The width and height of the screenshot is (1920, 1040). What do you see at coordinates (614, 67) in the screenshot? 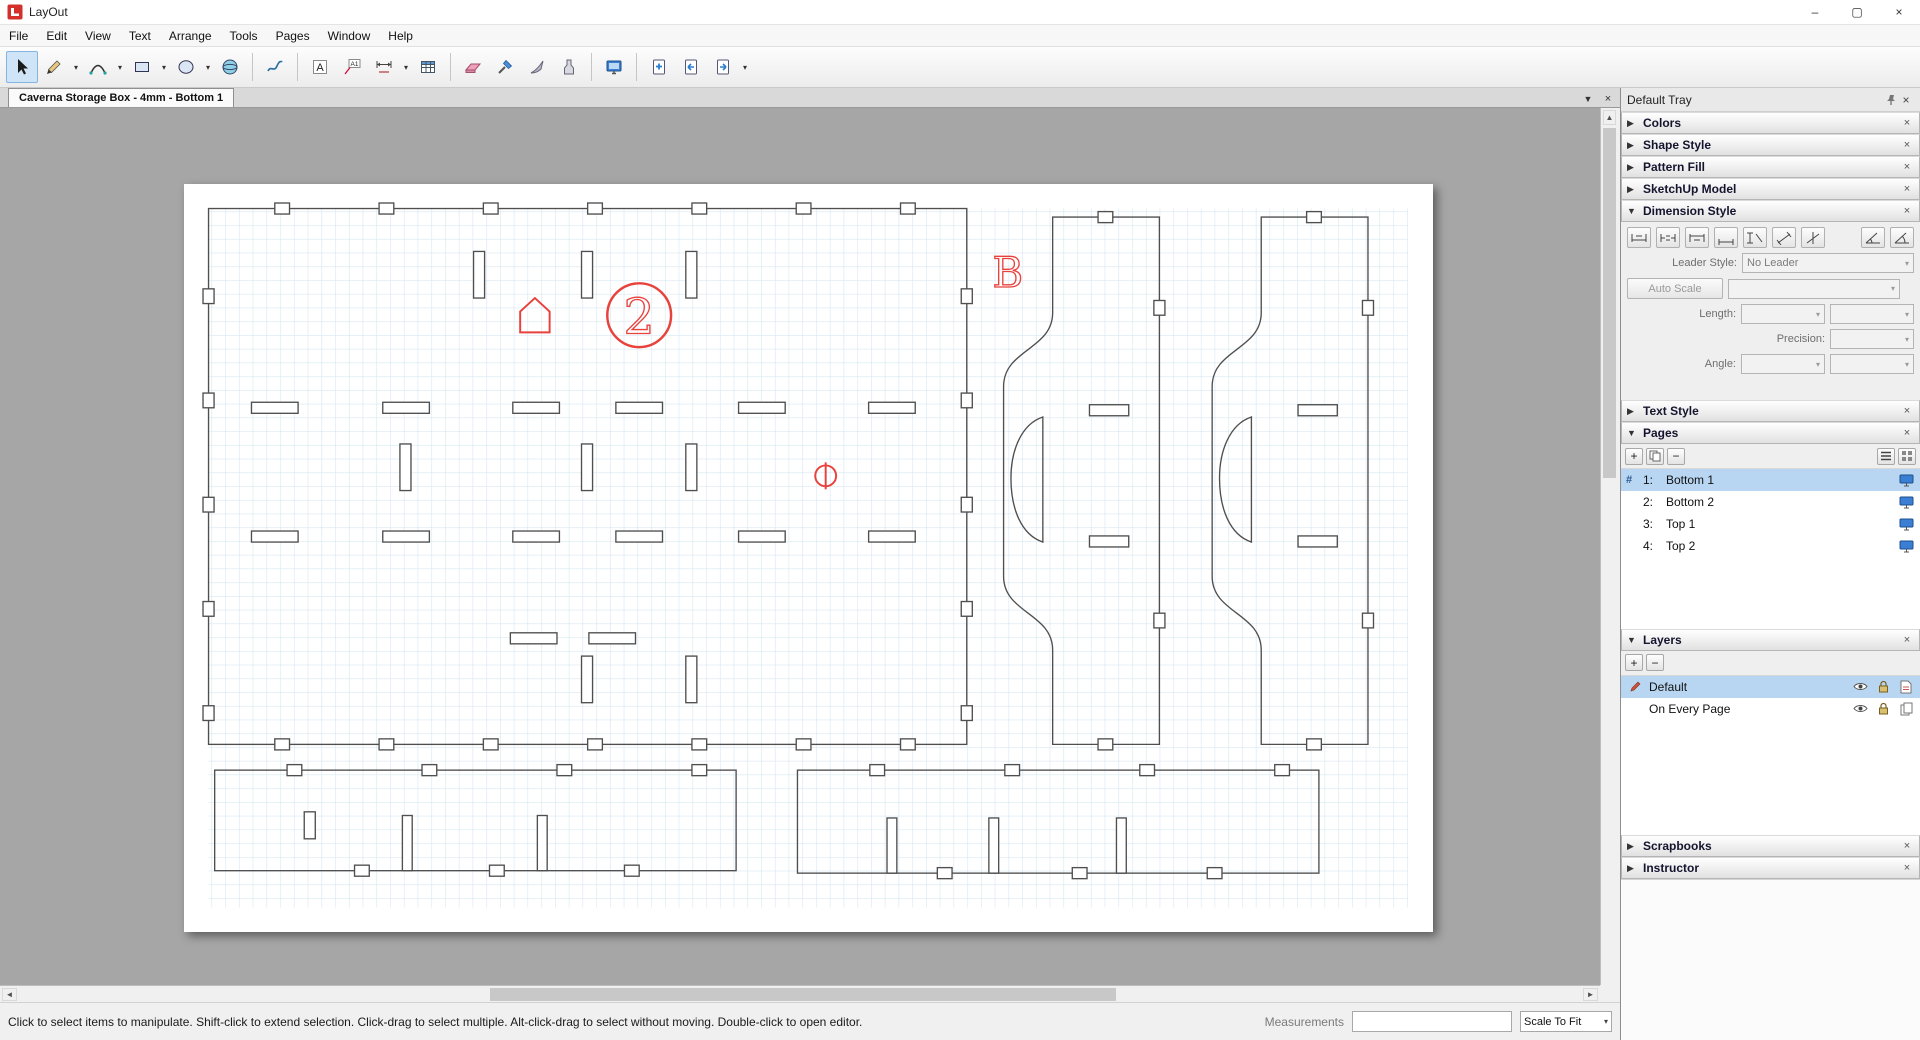
I see `start-presentation-button` at bounding box center [614, 67].